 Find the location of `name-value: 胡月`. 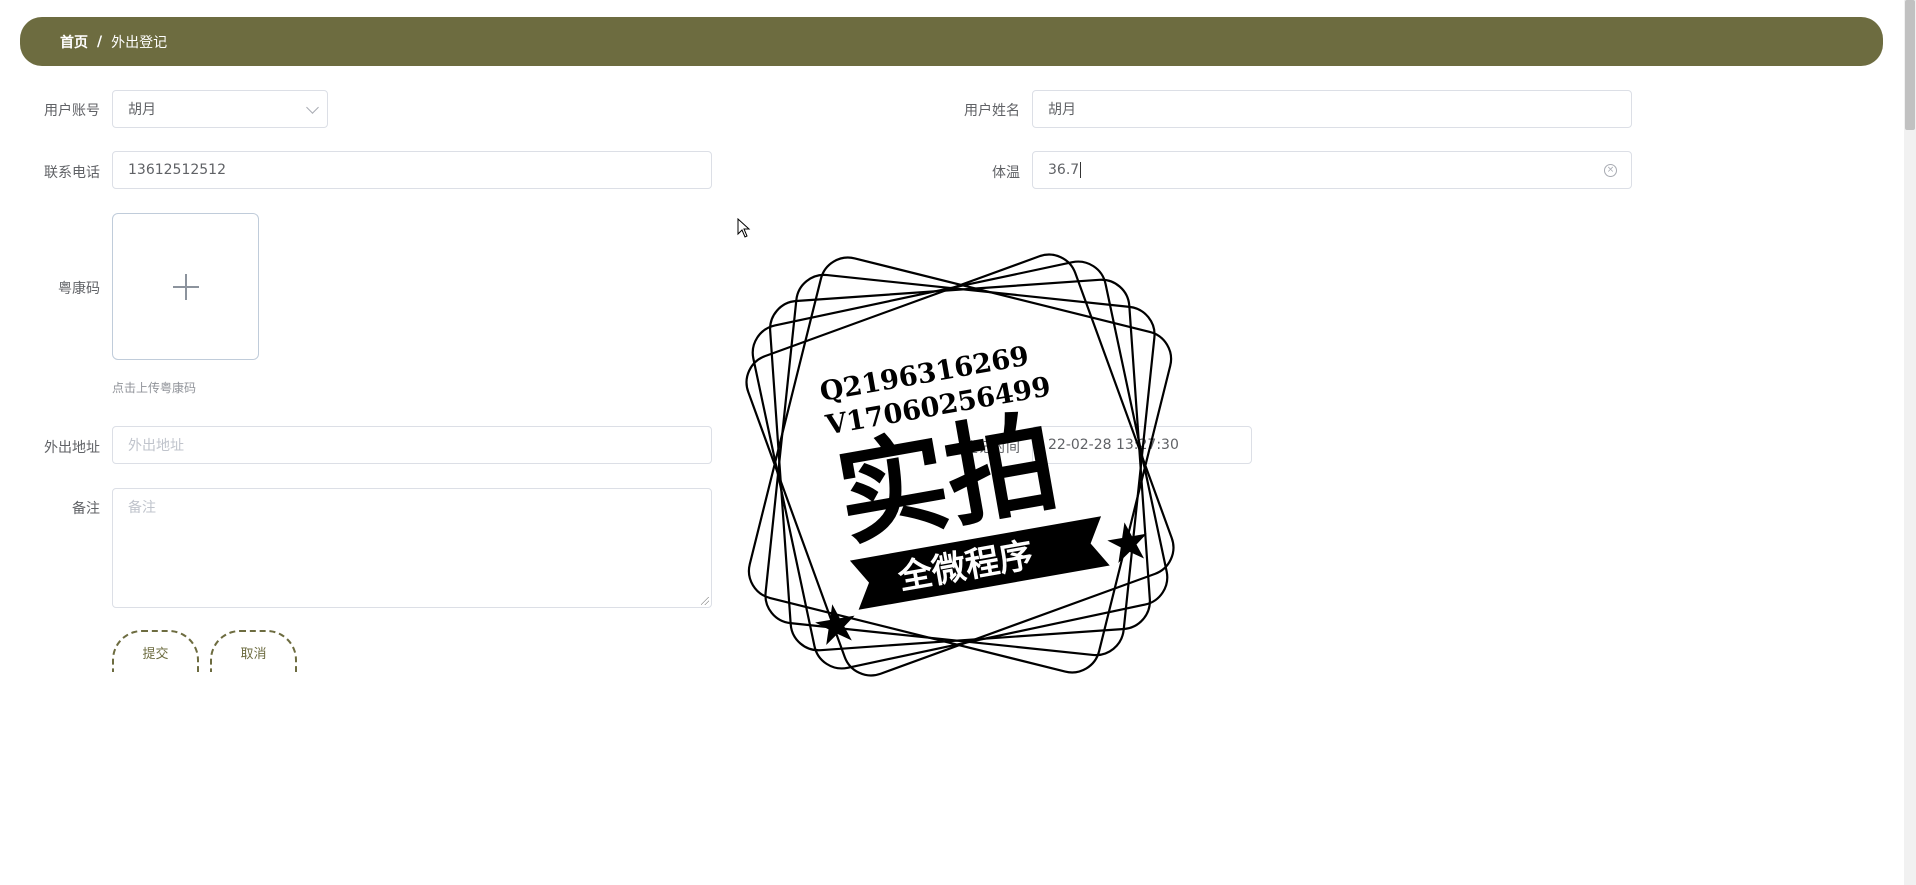

name-value: 胡月 is located at coordinates (1062, 110).